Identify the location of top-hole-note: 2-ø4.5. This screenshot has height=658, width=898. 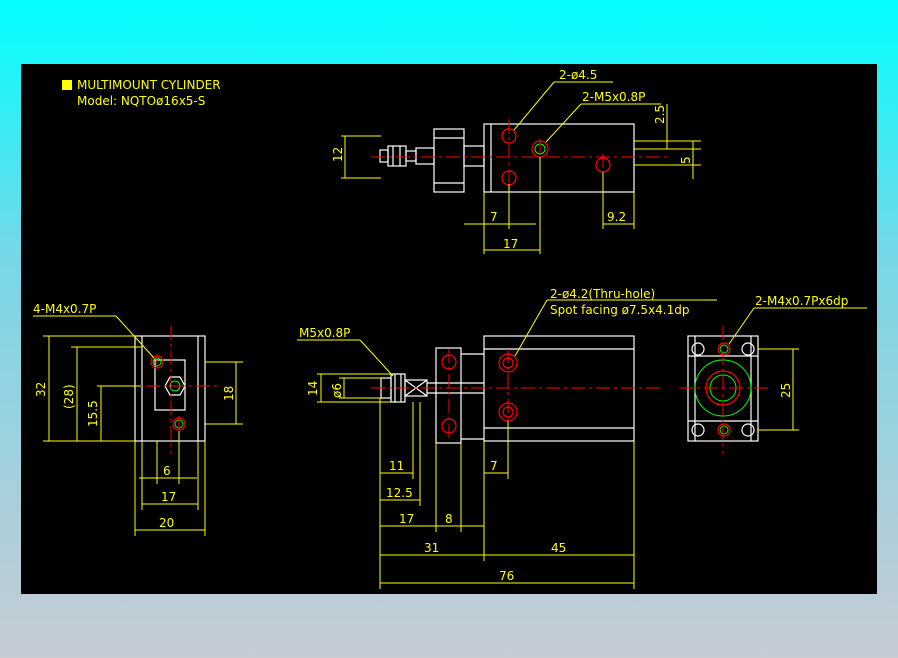
(578, 75).